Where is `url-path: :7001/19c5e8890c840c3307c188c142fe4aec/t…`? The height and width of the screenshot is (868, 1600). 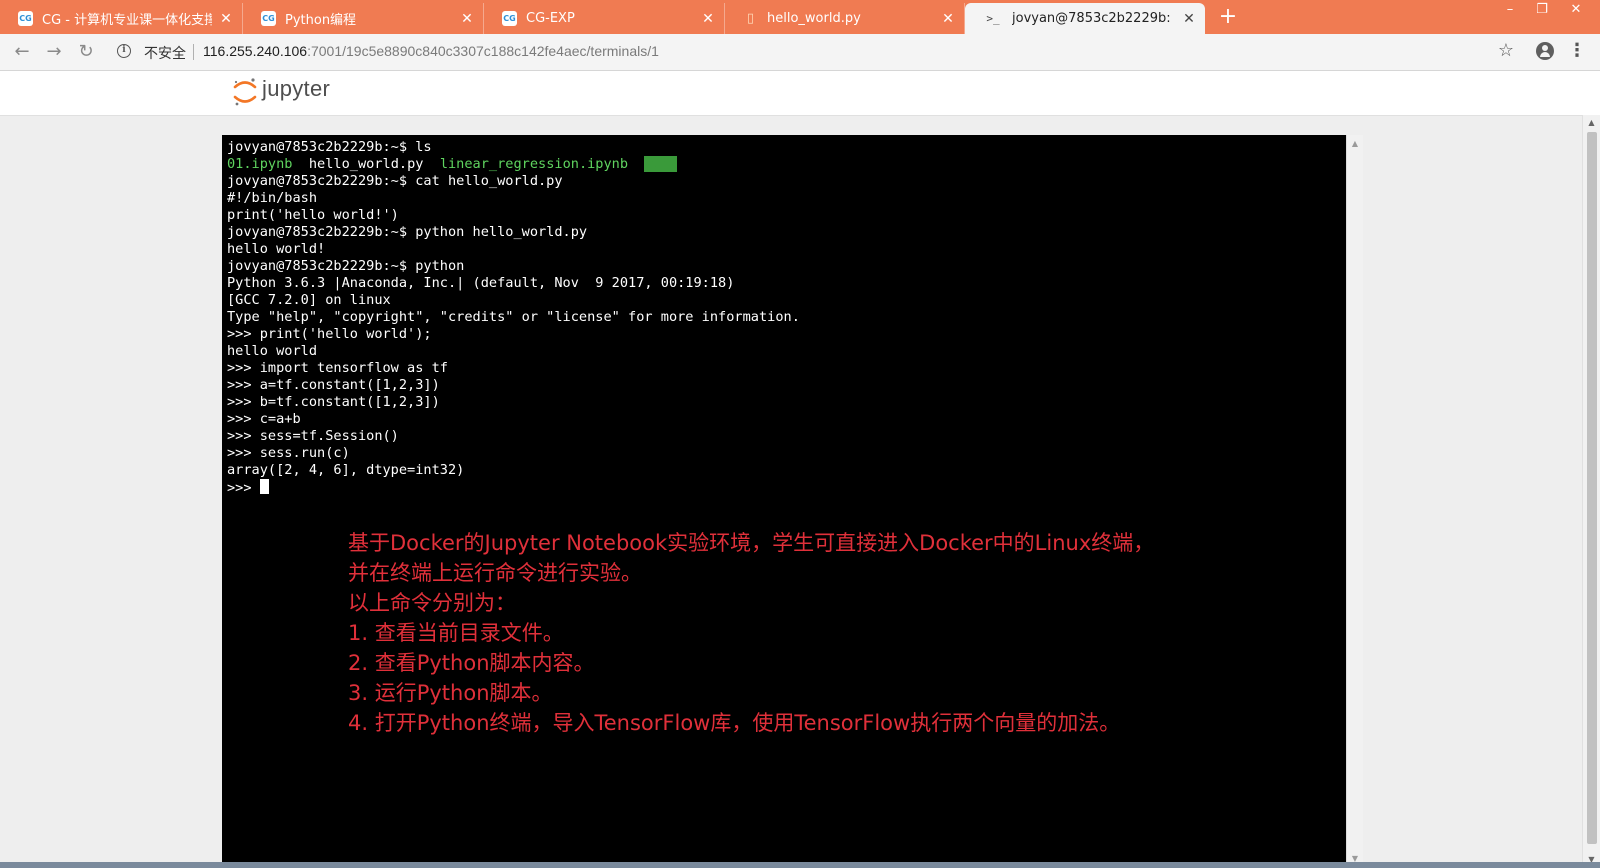
url-path: :7001/19c5e8890c840c3307c188c142fe4aec/t… is located at coordinates (483, 51).